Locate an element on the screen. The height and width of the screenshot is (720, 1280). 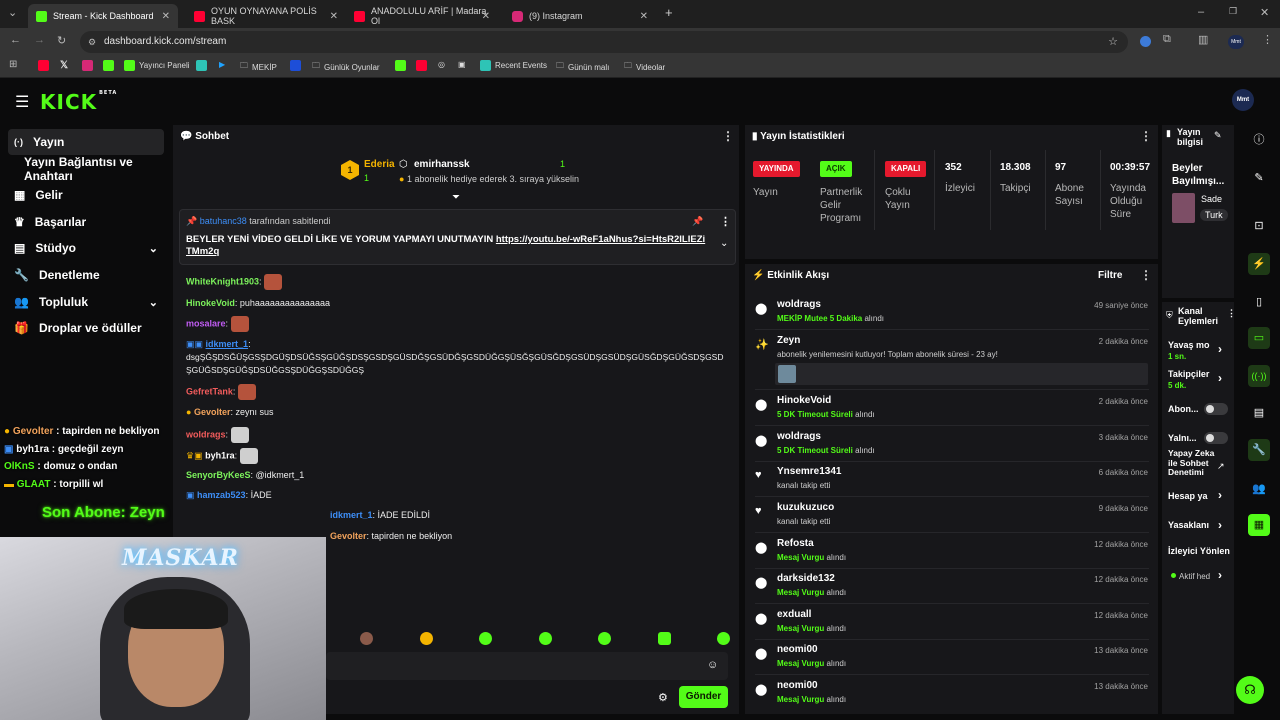
tab-youtube-2: ANADOLULU ARİF | Madara Ol ✕ is located at coordinates (422, 16).